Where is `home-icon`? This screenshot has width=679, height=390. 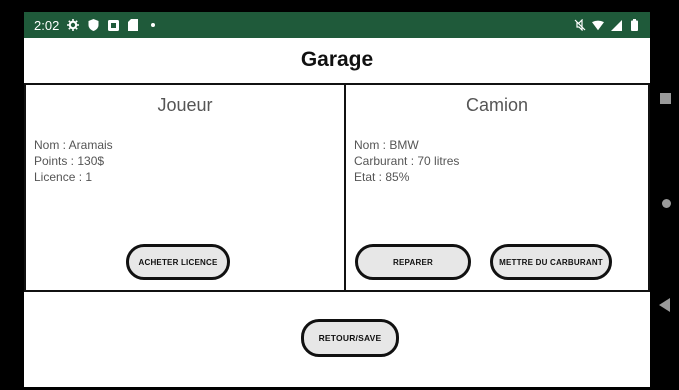
home-icon is located at coordinates (666, 203).